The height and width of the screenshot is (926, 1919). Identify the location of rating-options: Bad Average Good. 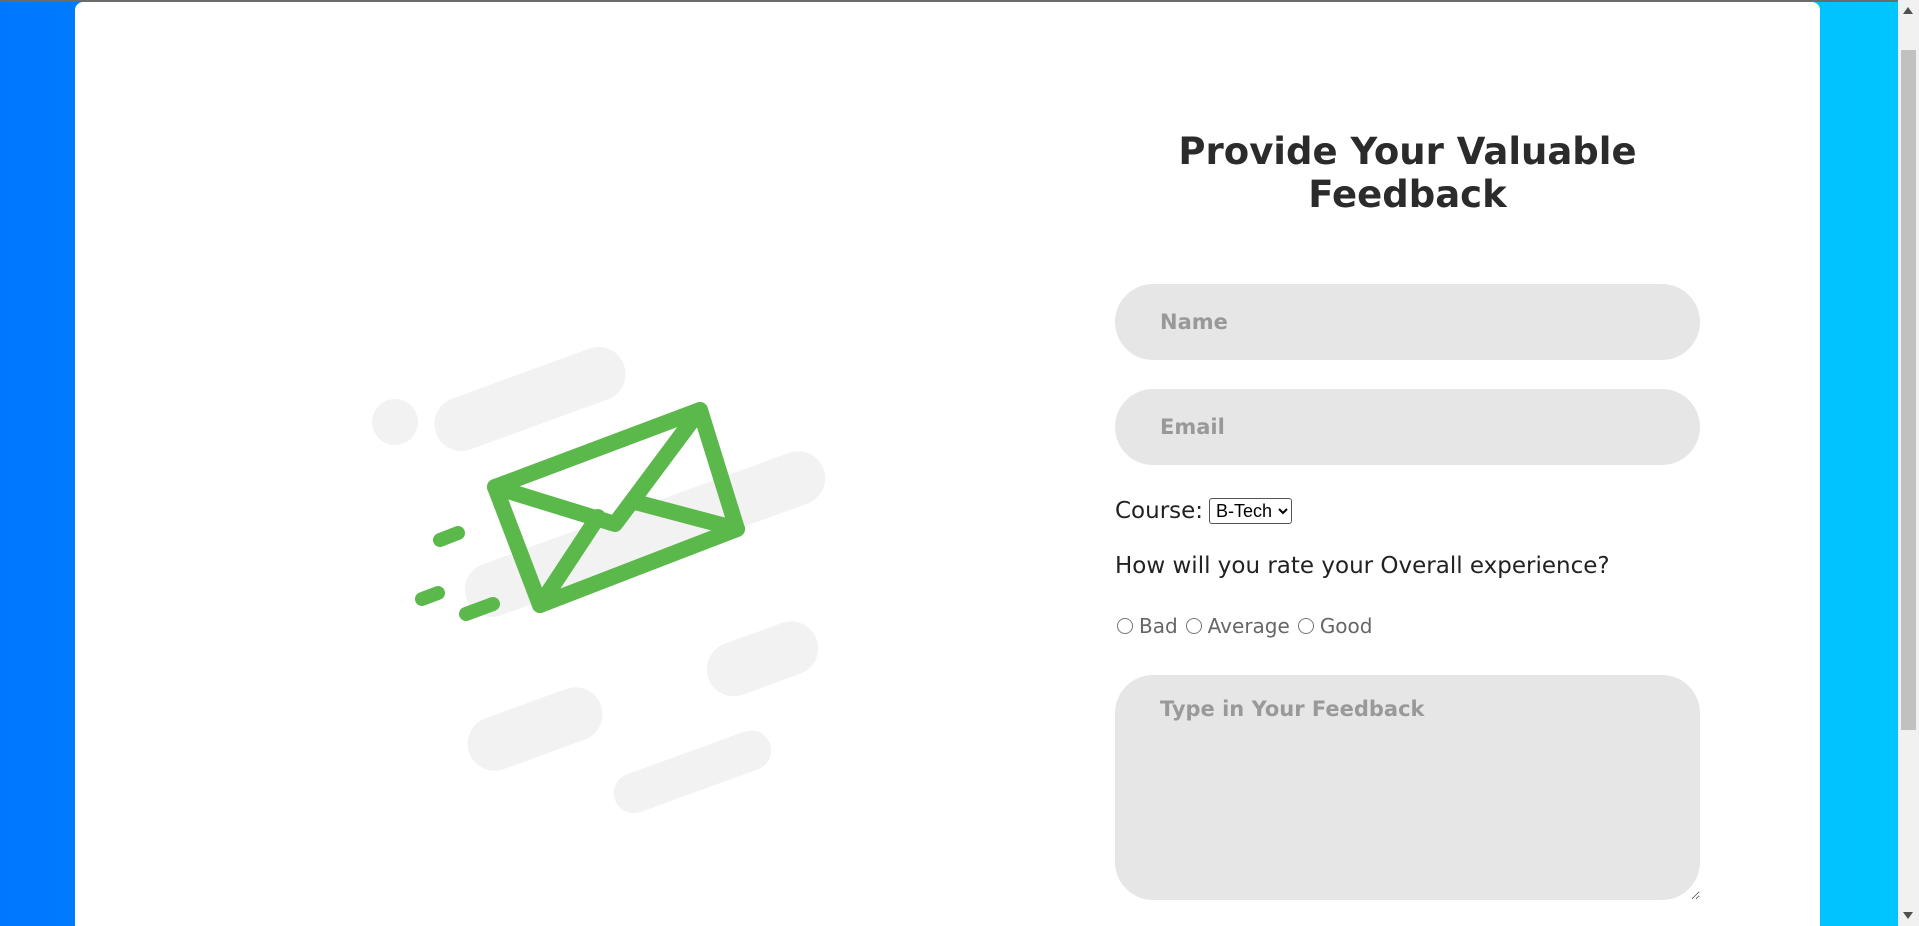
(1246, 626).